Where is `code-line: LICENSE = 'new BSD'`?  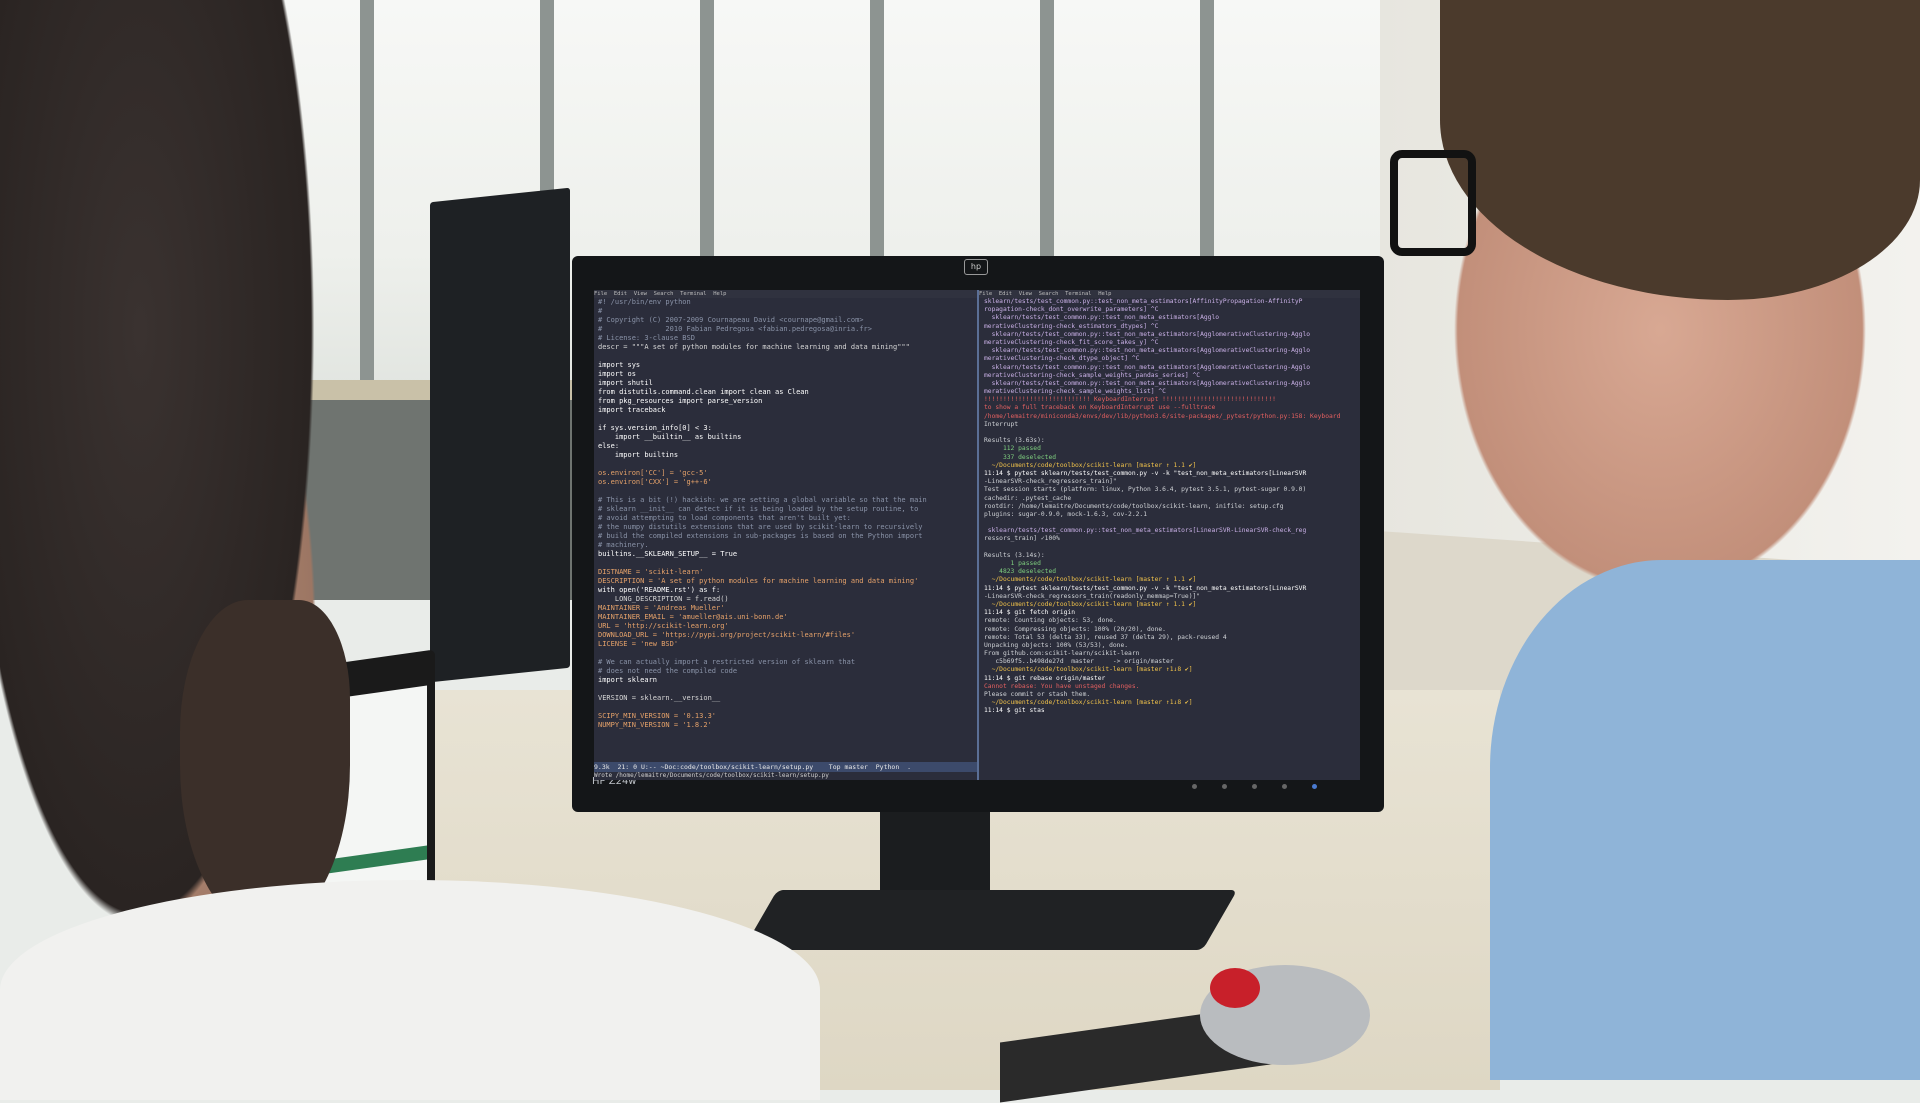 code-line: LICENSE = 'new BSD' is located at coordinates (638, 644).